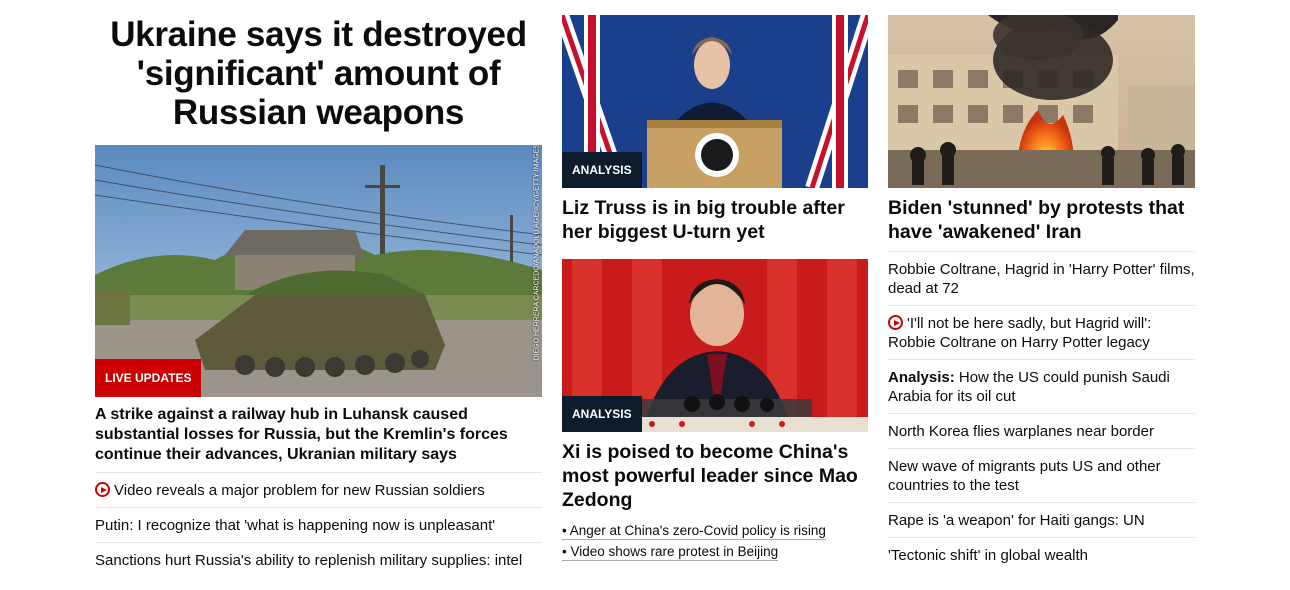 The height and width of the screenshot is (590, 1290). What do you see at coordinates (670, 552) in the screenshot?
I see `bullet-link: • Video shows rare protest in Beijing` at bounding box center [670, 552].